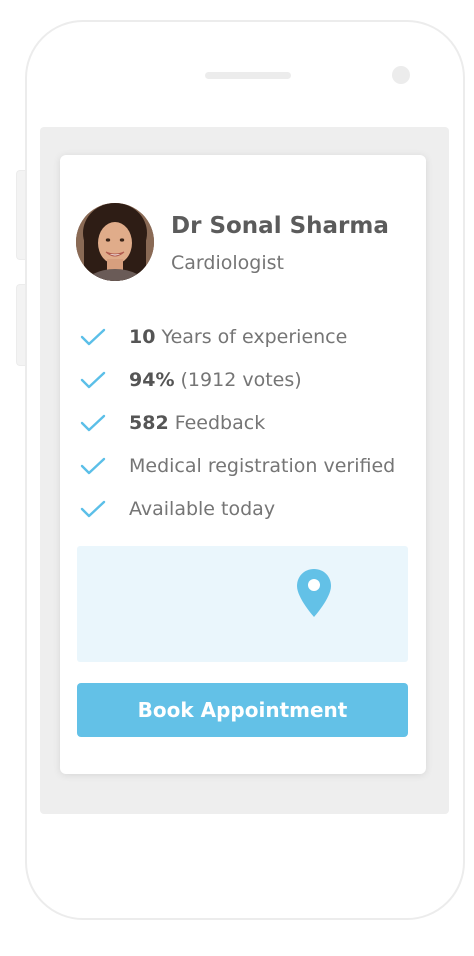  I want to click on feature-description: Medical registration verified, so click(262, 465).